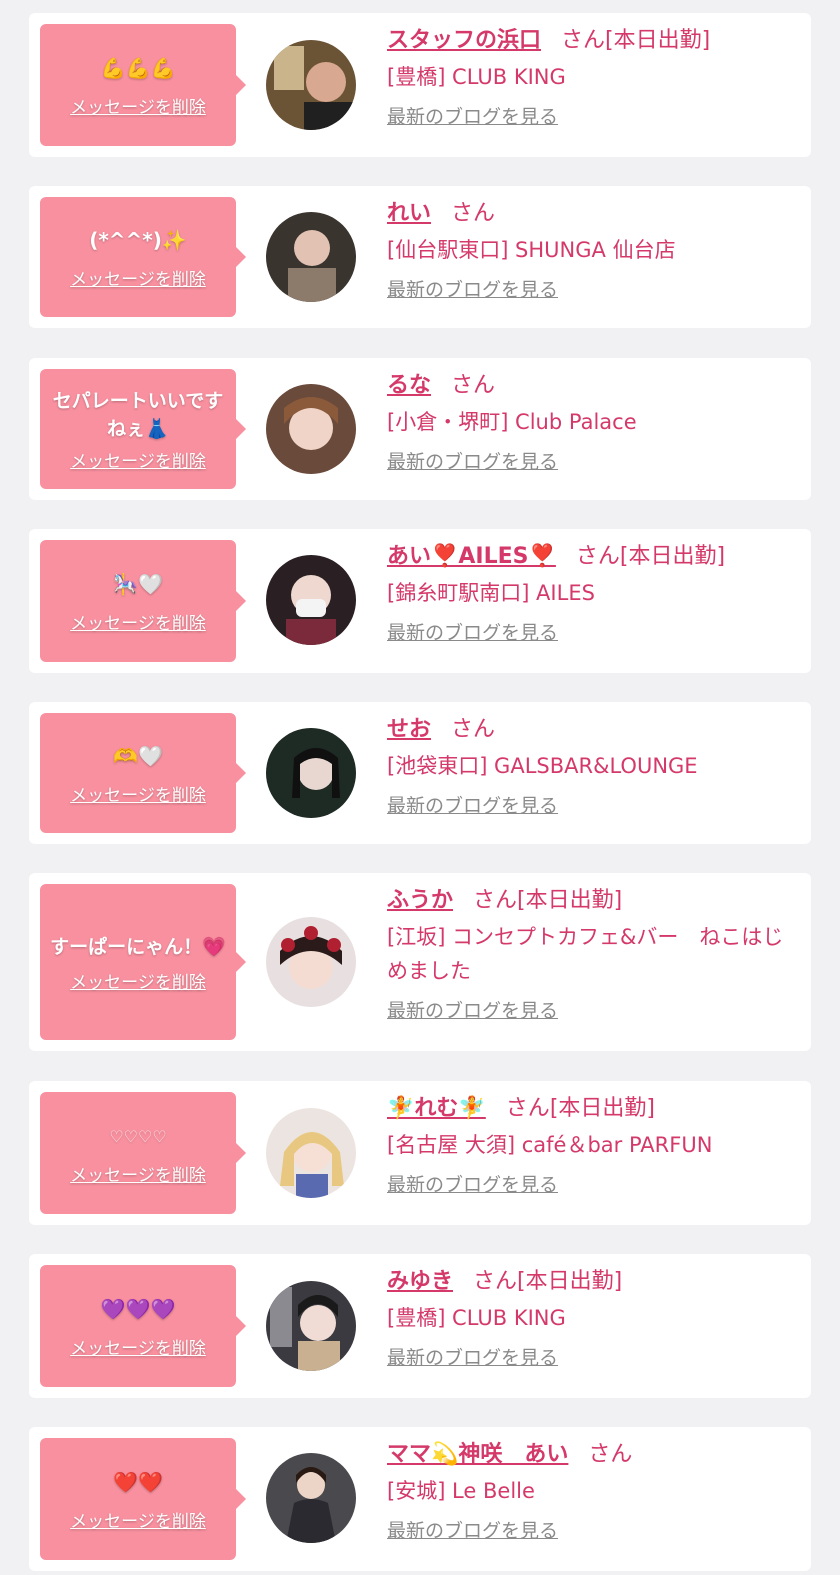  What do you see at coordinates (138, 414) in the screenshot?
I see `message-text: セパレートいいですねぇ👗` at bounding box center [138, 414].